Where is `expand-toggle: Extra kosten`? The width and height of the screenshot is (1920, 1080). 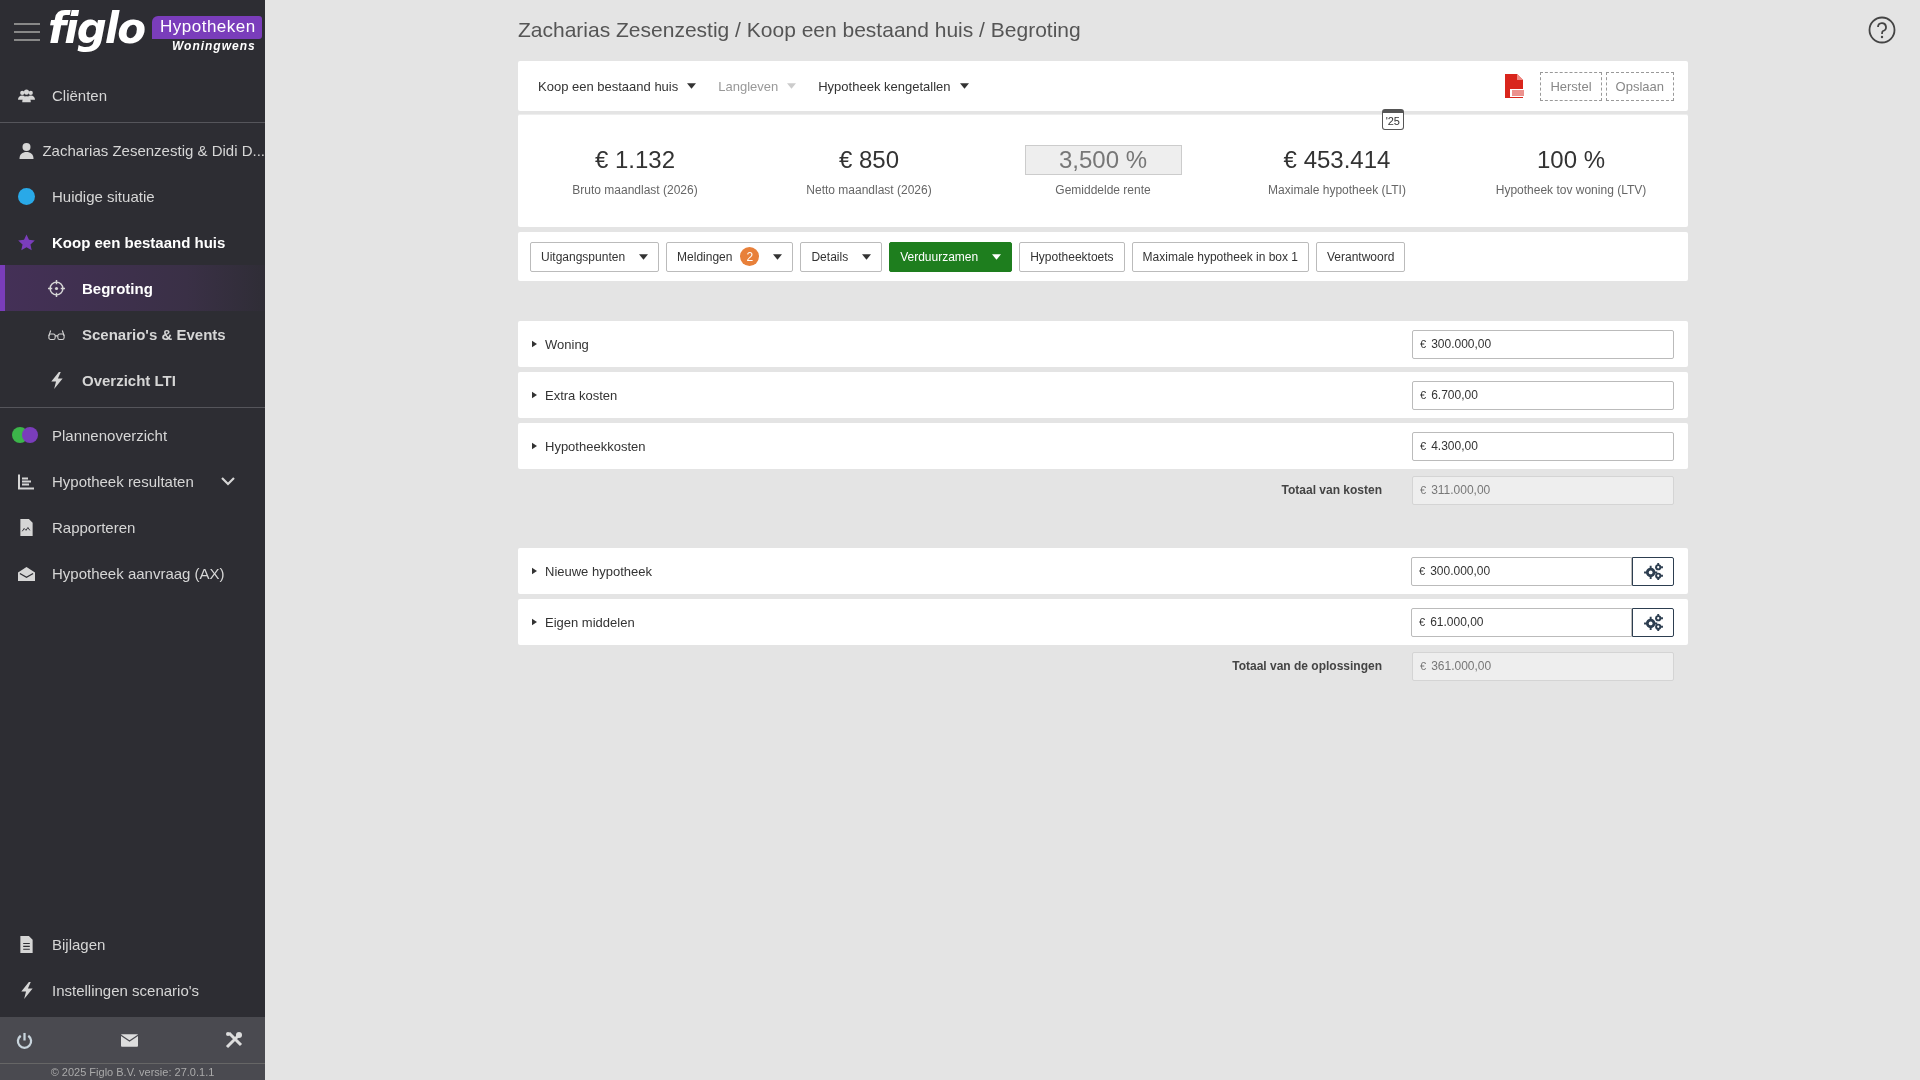
expand-toggle: Extra kosten is located at coordinates (575, 395).